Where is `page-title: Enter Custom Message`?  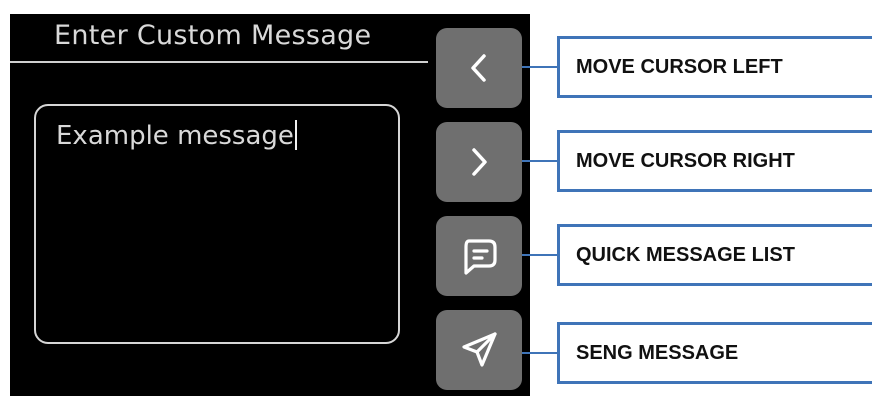
page-title: Enter Custom Message is located at coordinates (213, 35).